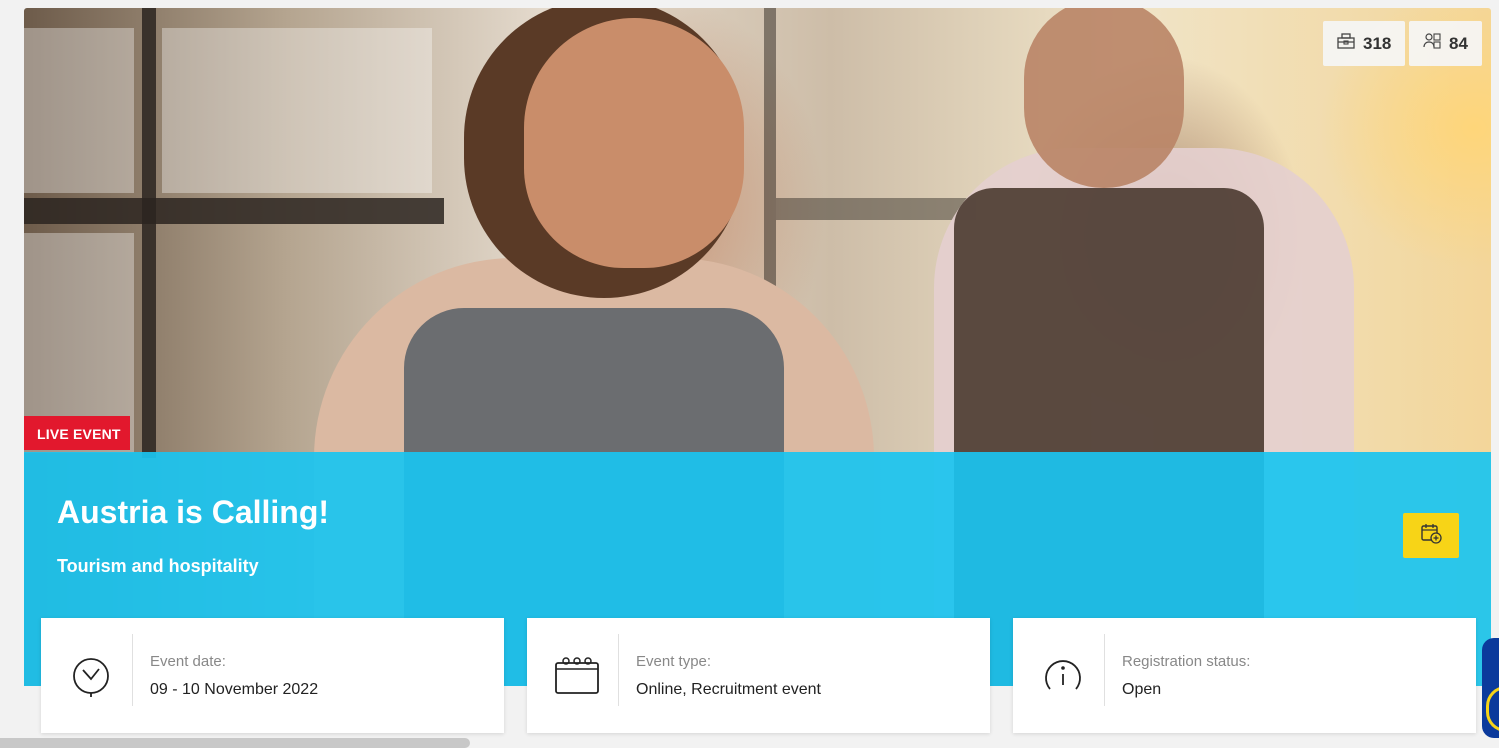  I want to click on event-date-card: Event date: 09 - 10 November 2022, so click(272, 675).